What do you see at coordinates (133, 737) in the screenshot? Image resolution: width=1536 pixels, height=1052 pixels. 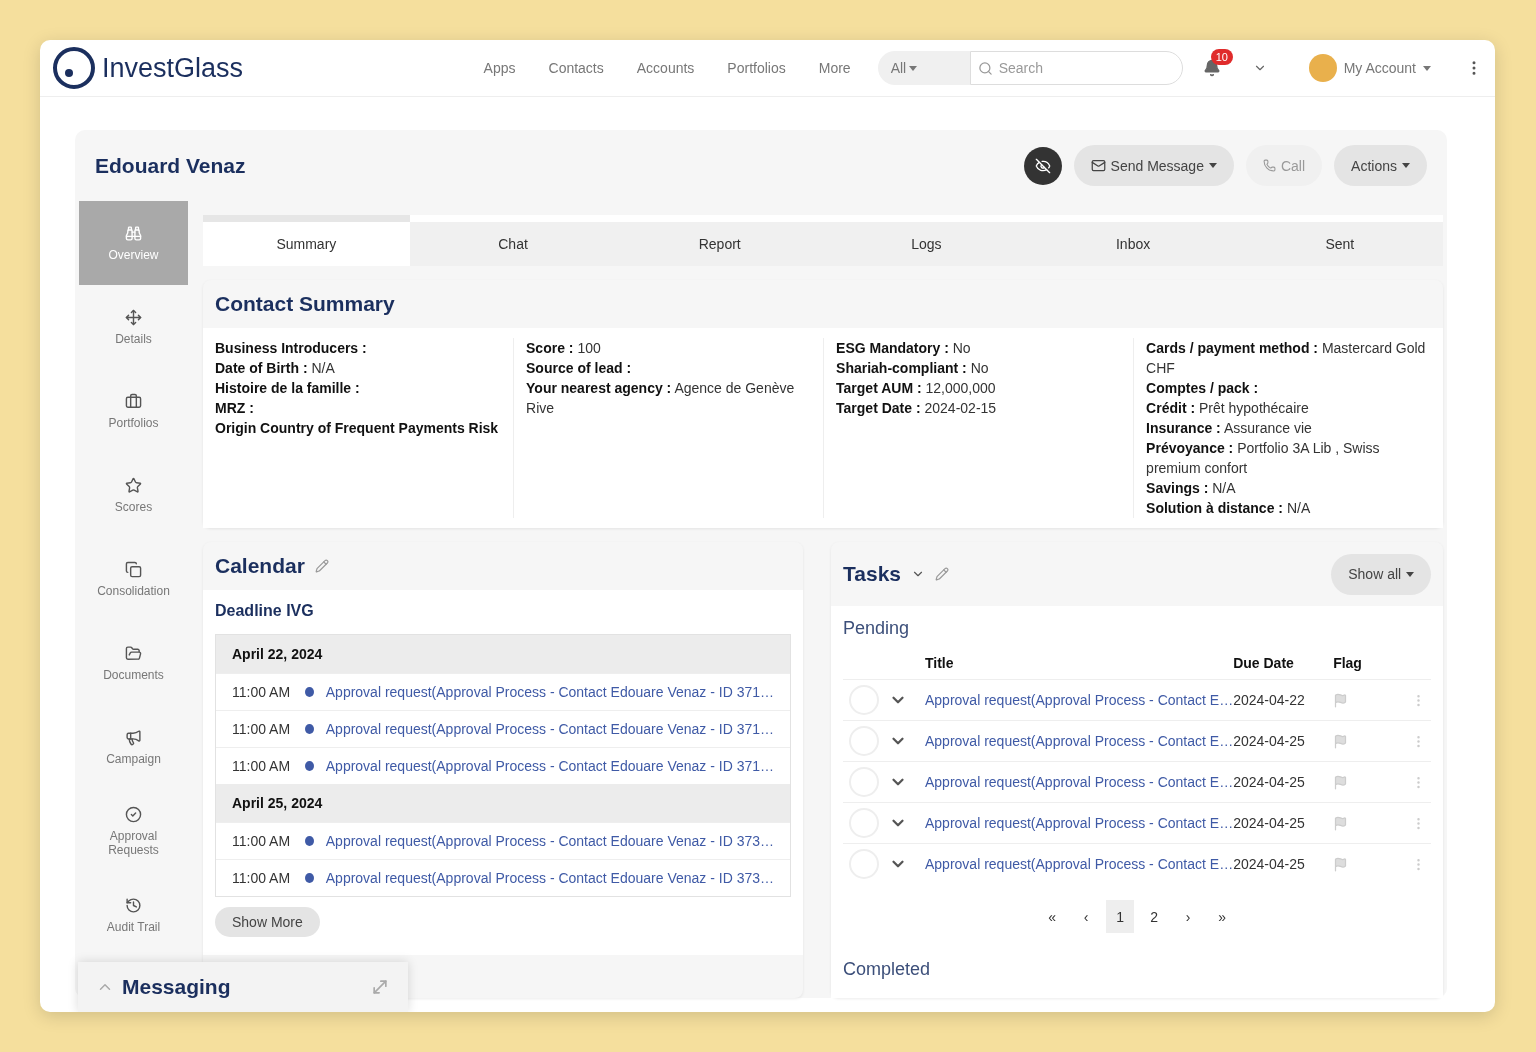 I see `megaphone-icon` at bounding box center [133, 737].